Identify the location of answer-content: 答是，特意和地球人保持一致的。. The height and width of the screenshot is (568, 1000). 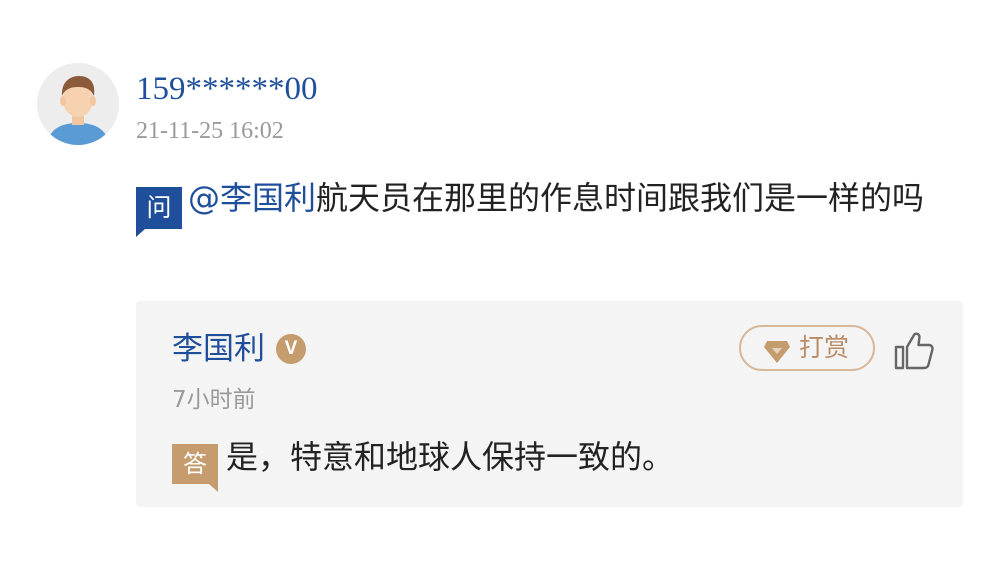
(423, 463).